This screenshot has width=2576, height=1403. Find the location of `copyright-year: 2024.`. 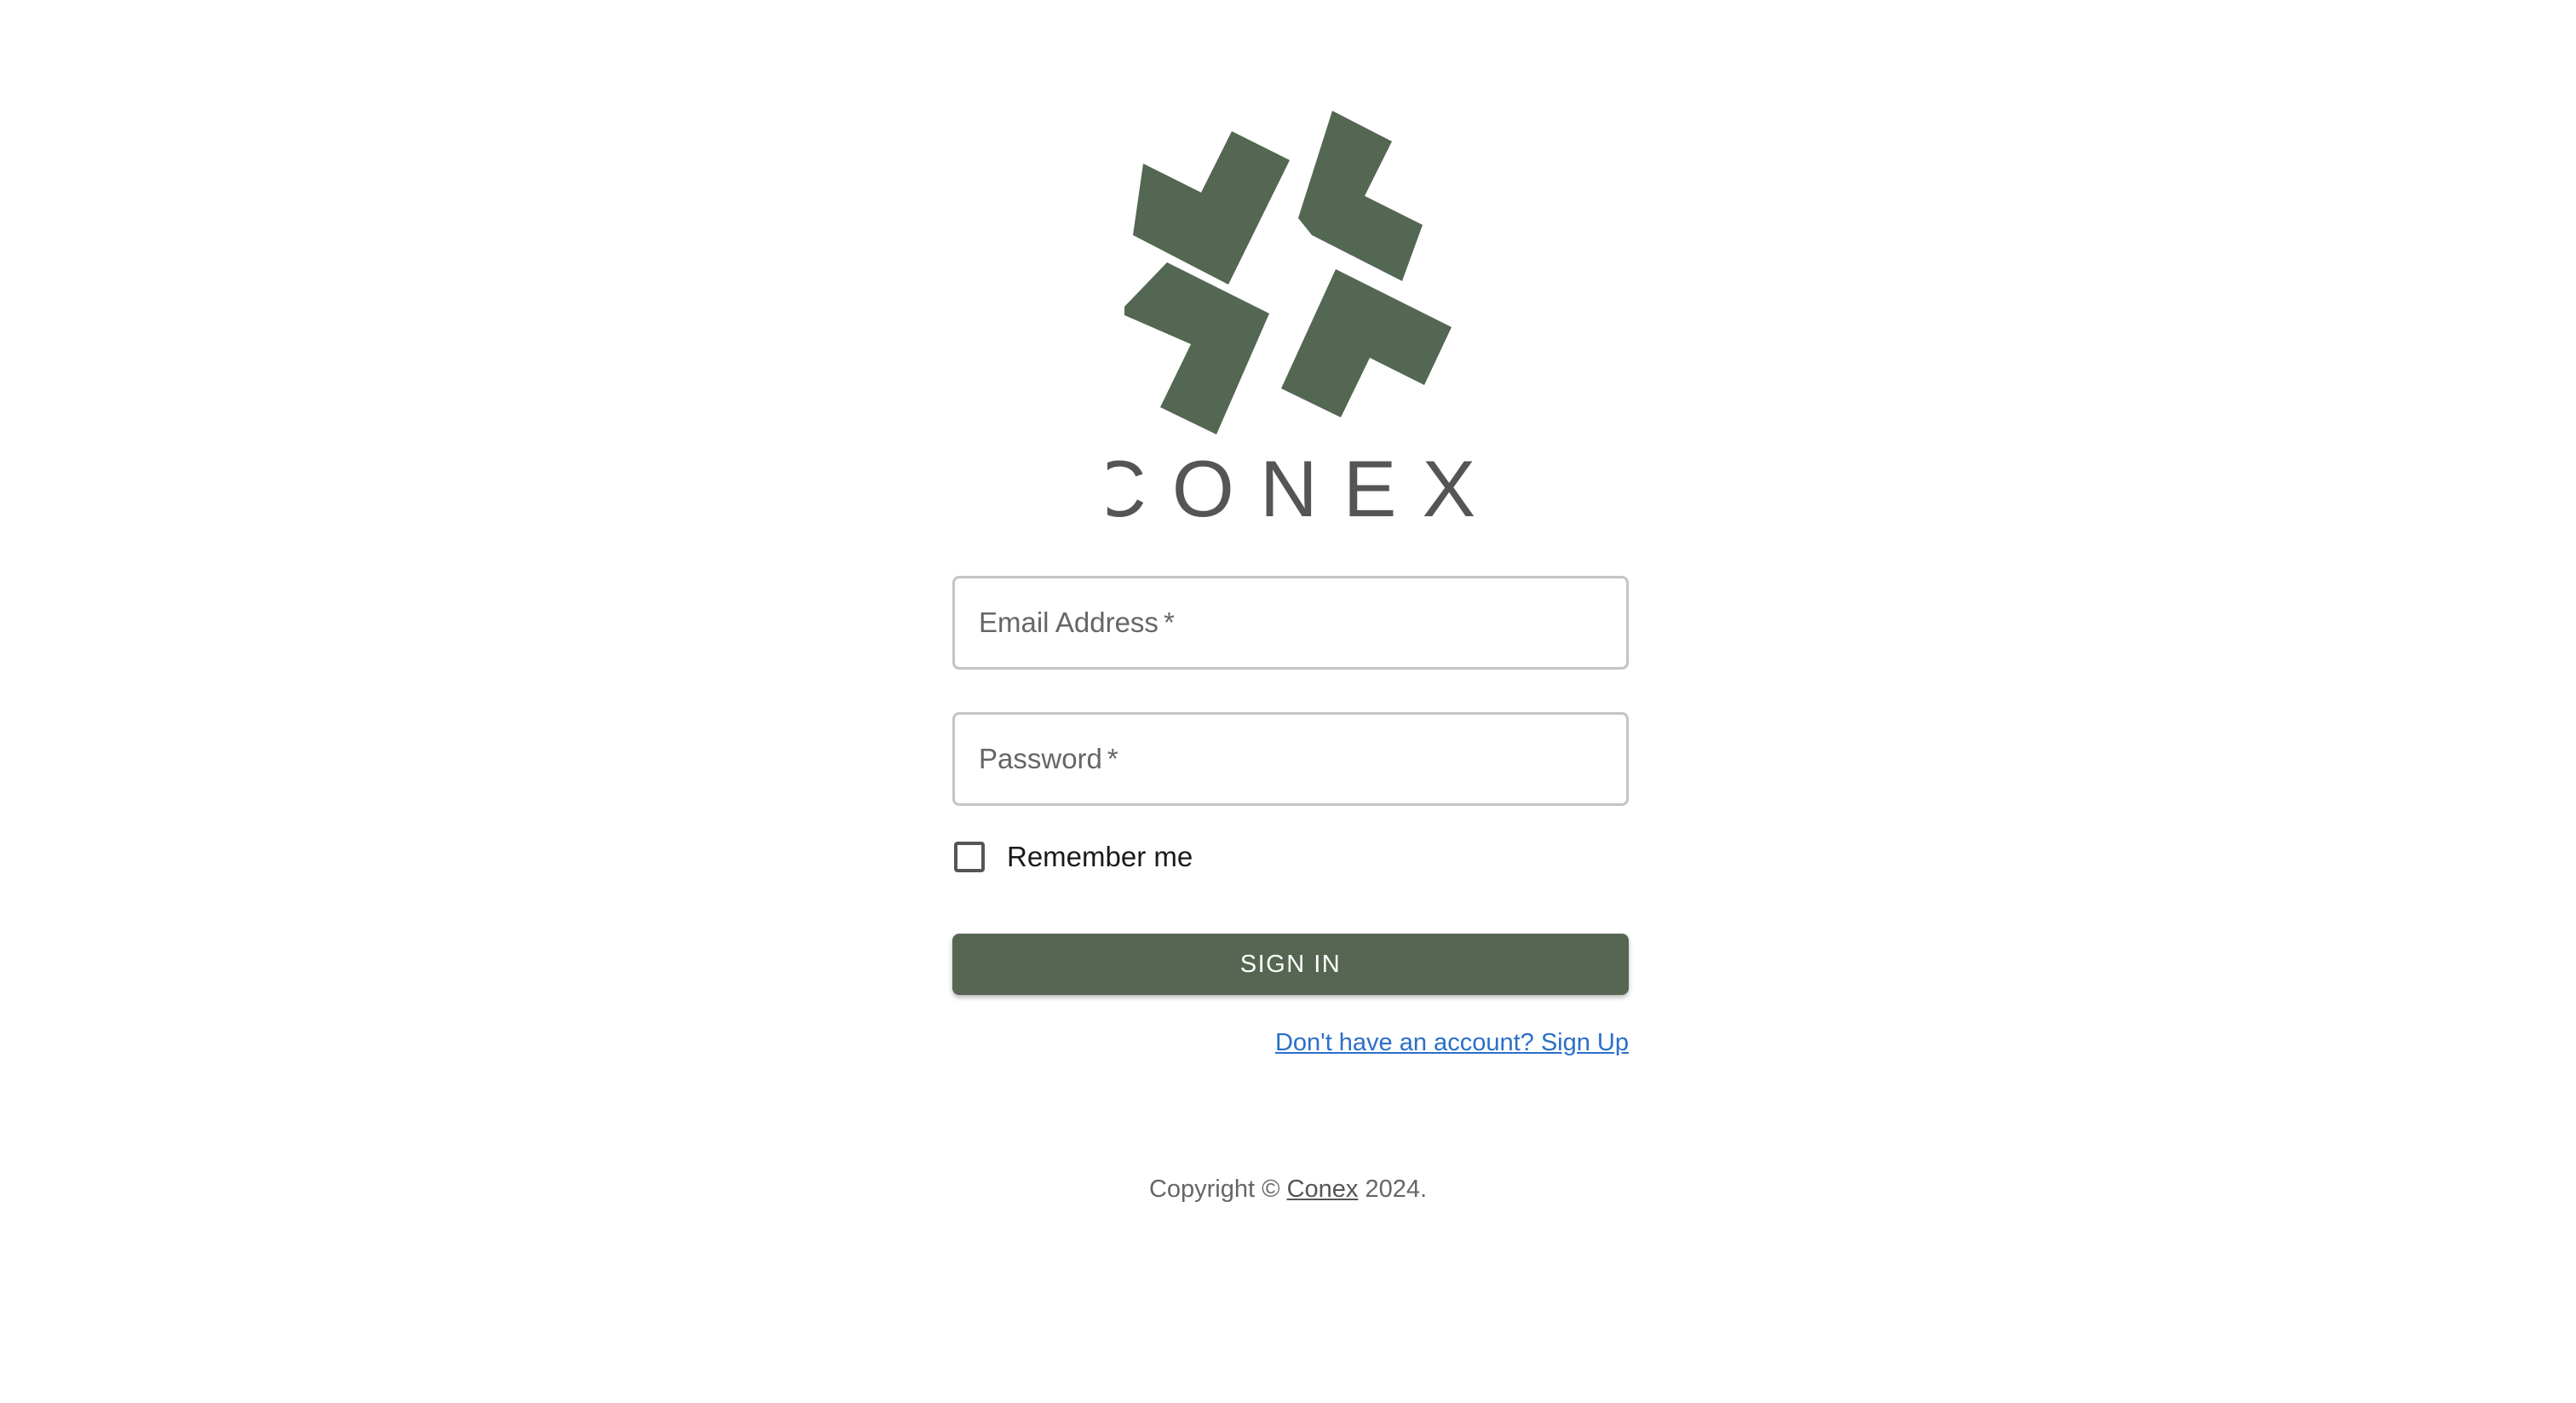

copyright-year: 2024. is located at coordinates (1397, 1190).